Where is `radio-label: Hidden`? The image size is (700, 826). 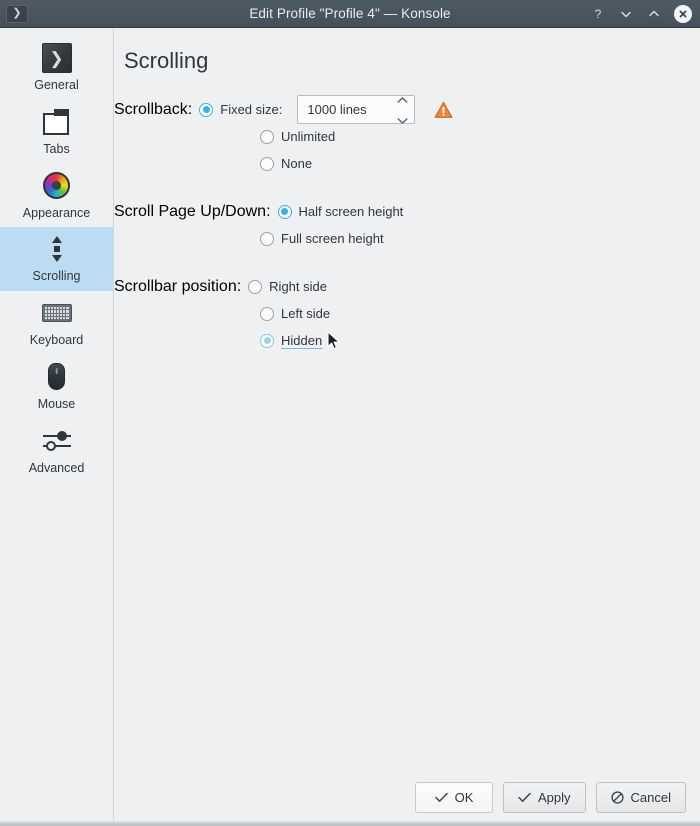 radio-label: Hidden is located at coordinates (302, 340).